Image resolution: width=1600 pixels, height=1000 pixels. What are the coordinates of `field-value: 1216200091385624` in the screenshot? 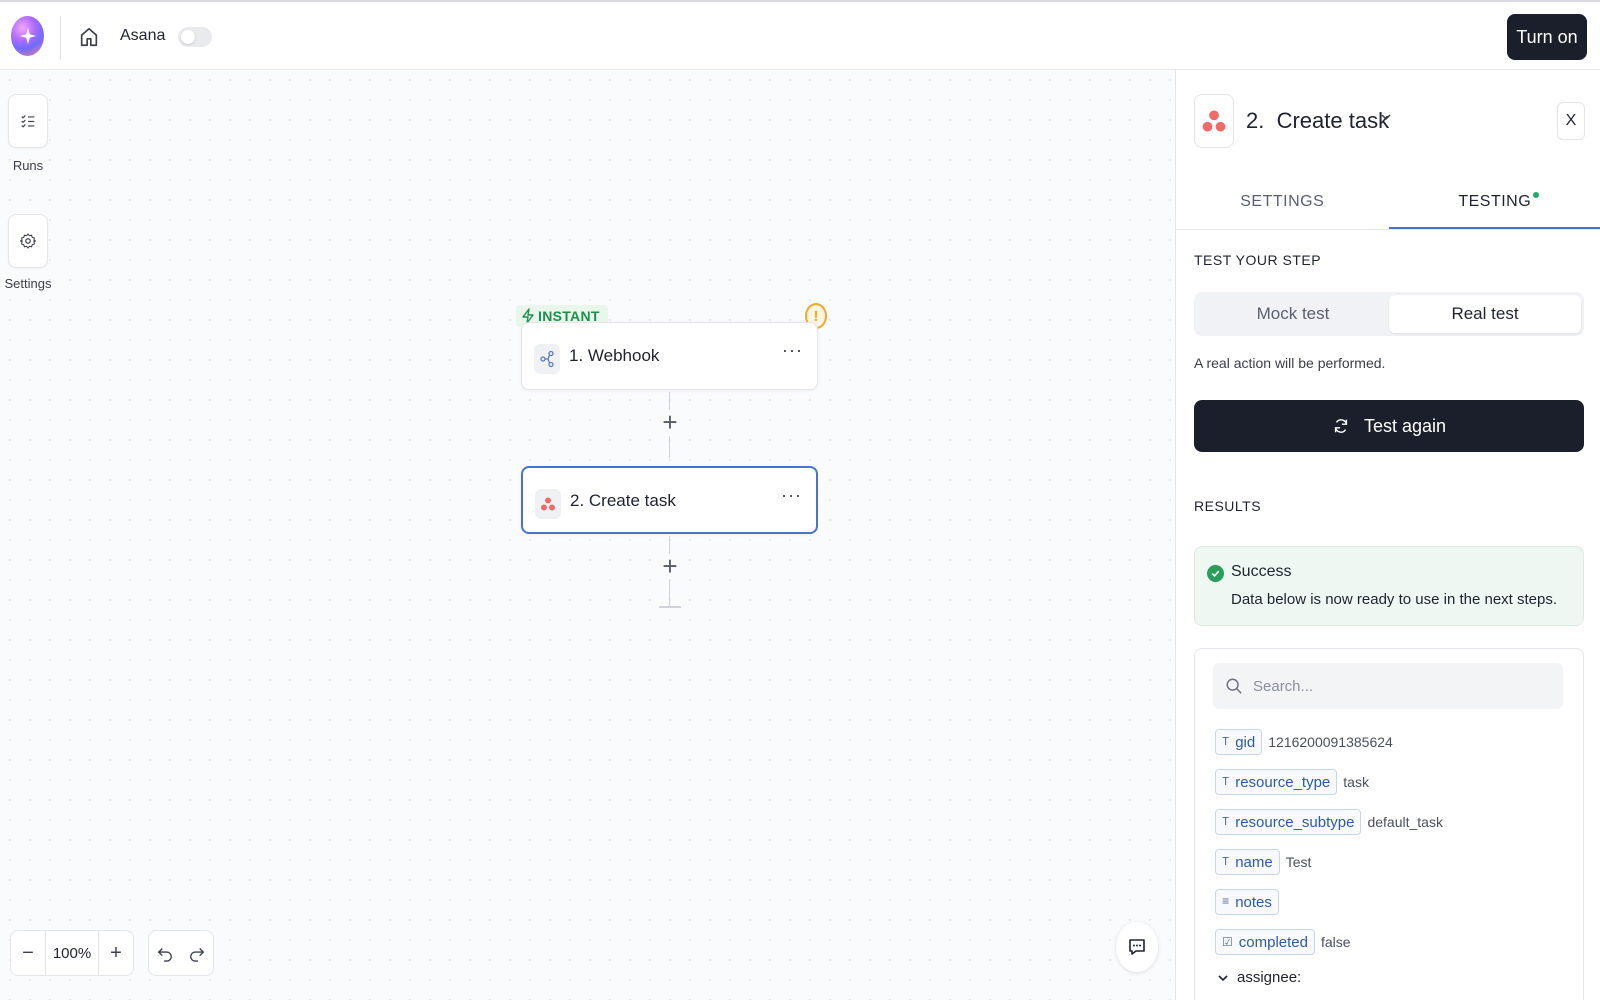 It's located at (1330, 742).